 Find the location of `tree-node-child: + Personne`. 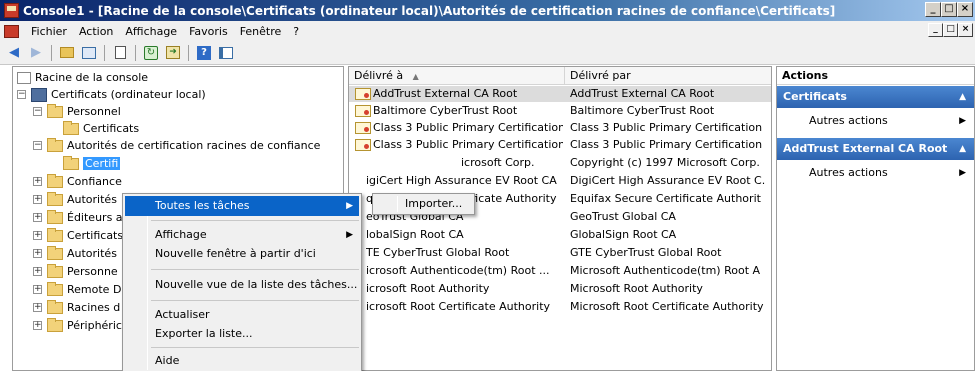

tree-node-child: + Personne is located at coordinates (75, 271).